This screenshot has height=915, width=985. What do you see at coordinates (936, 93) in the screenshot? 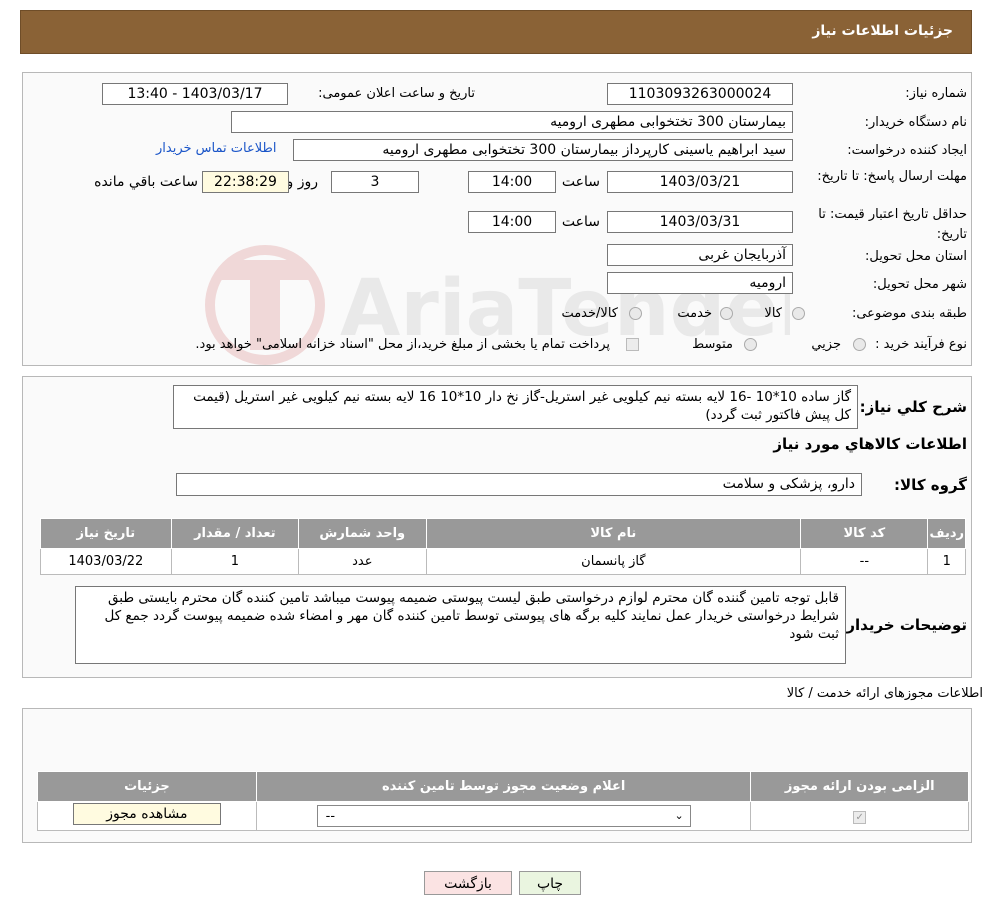
I see `need-number-label: شماره نیاز:` at bounding box center [936, 93].